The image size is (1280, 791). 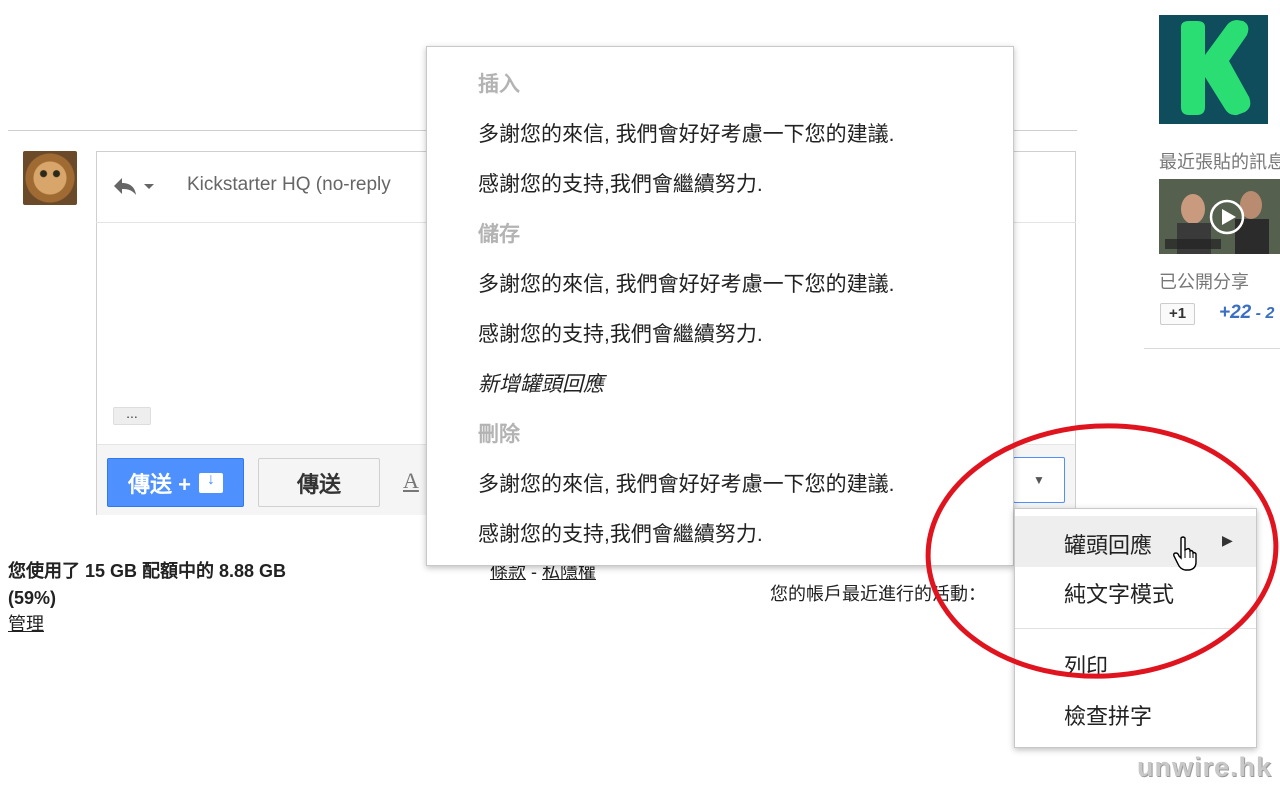 I want to click on menu-item-spell-check: 檢查拼字, so click(x=1108, y=715).